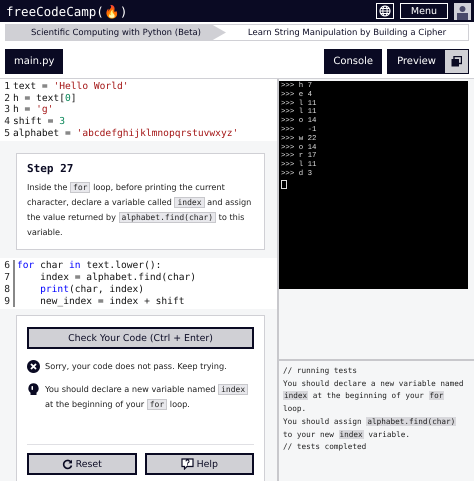  What do you see at coordinates (7, 266) in the screenshot?
I see `line-number: 6` at bounding box center [7, 266].